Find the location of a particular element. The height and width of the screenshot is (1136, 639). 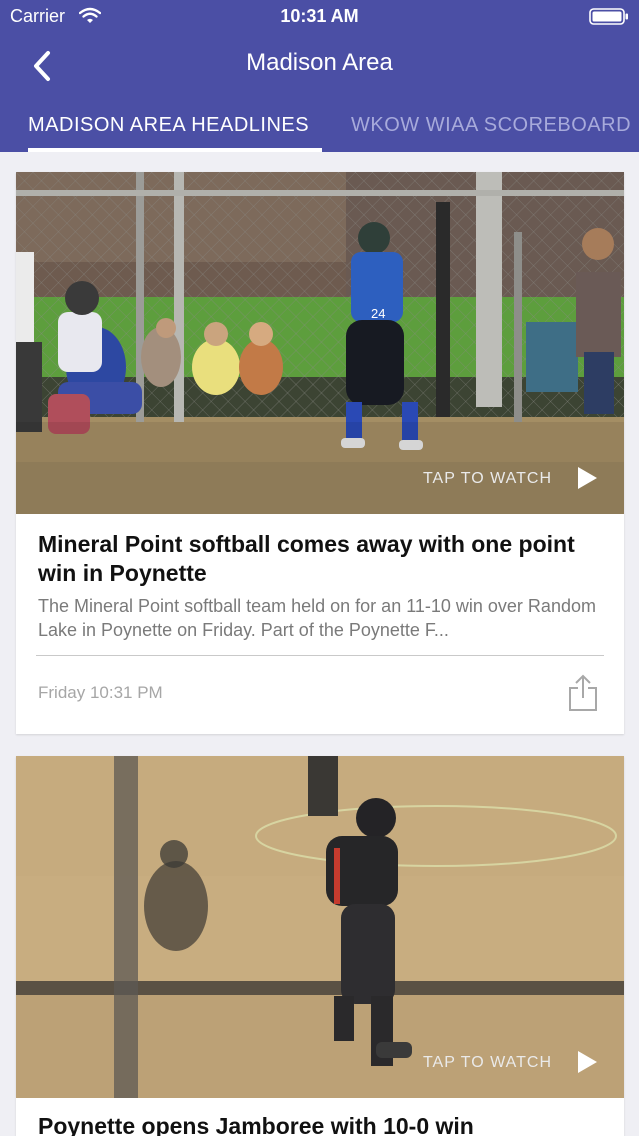

page-title: Madison Area is located at coordinates (319, 62).